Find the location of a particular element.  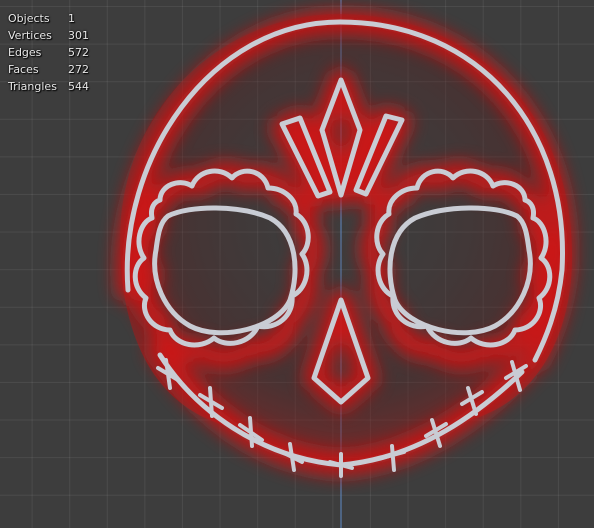

stat-value: 301 is located at coordinates (78, 35).